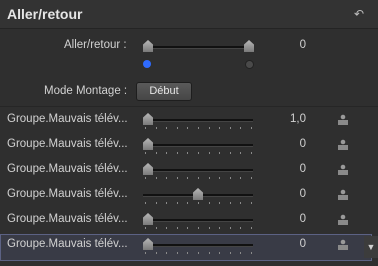 The image size is (378, 266). I want to click on aller-retour-label: Aller/retour :, so click(95, 45).